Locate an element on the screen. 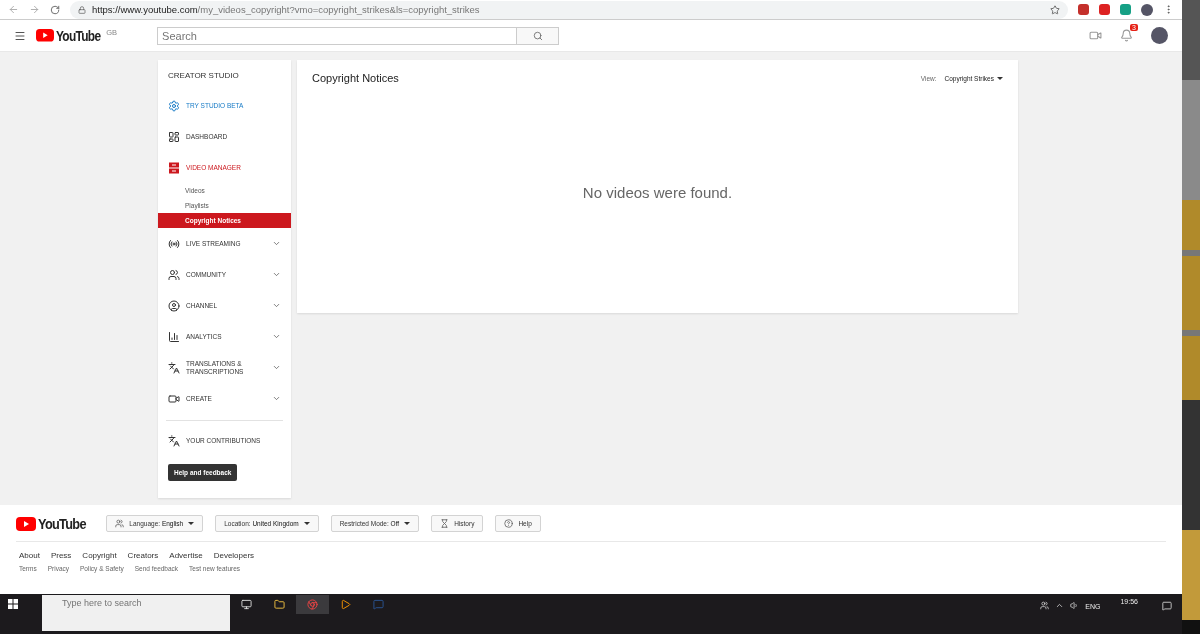 The height and width of the screenshot is (634, 1200). footer-link: Creators is located at coordinates (143, 555).